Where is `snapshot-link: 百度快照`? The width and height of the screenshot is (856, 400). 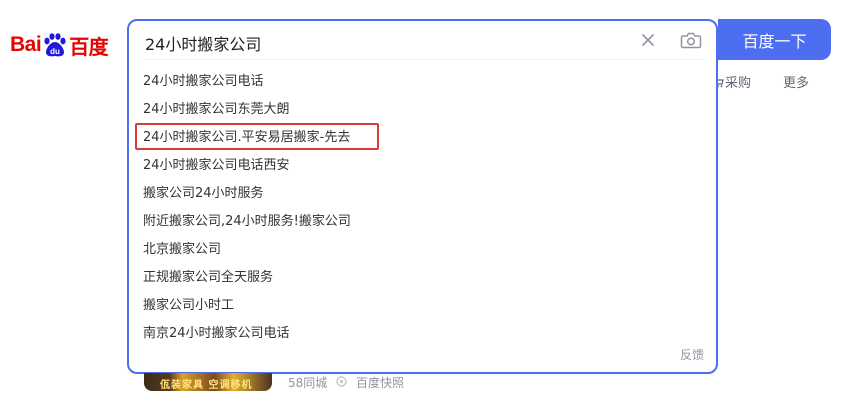
snapshot-link: 百度快照 is located at coordinates (380, 382).